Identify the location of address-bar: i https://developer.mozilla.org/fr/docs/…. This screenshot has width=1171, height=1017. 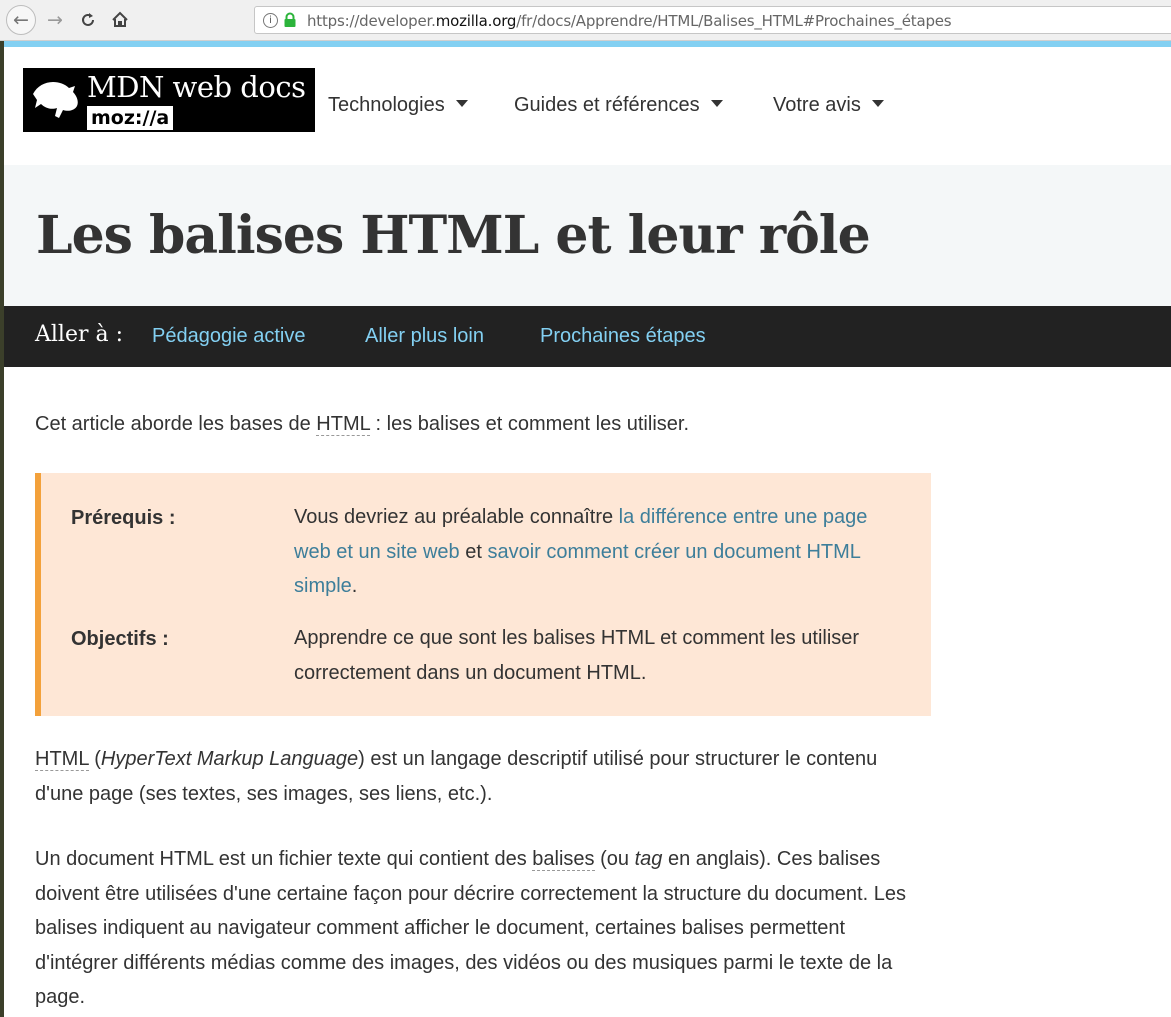
(712, 20).